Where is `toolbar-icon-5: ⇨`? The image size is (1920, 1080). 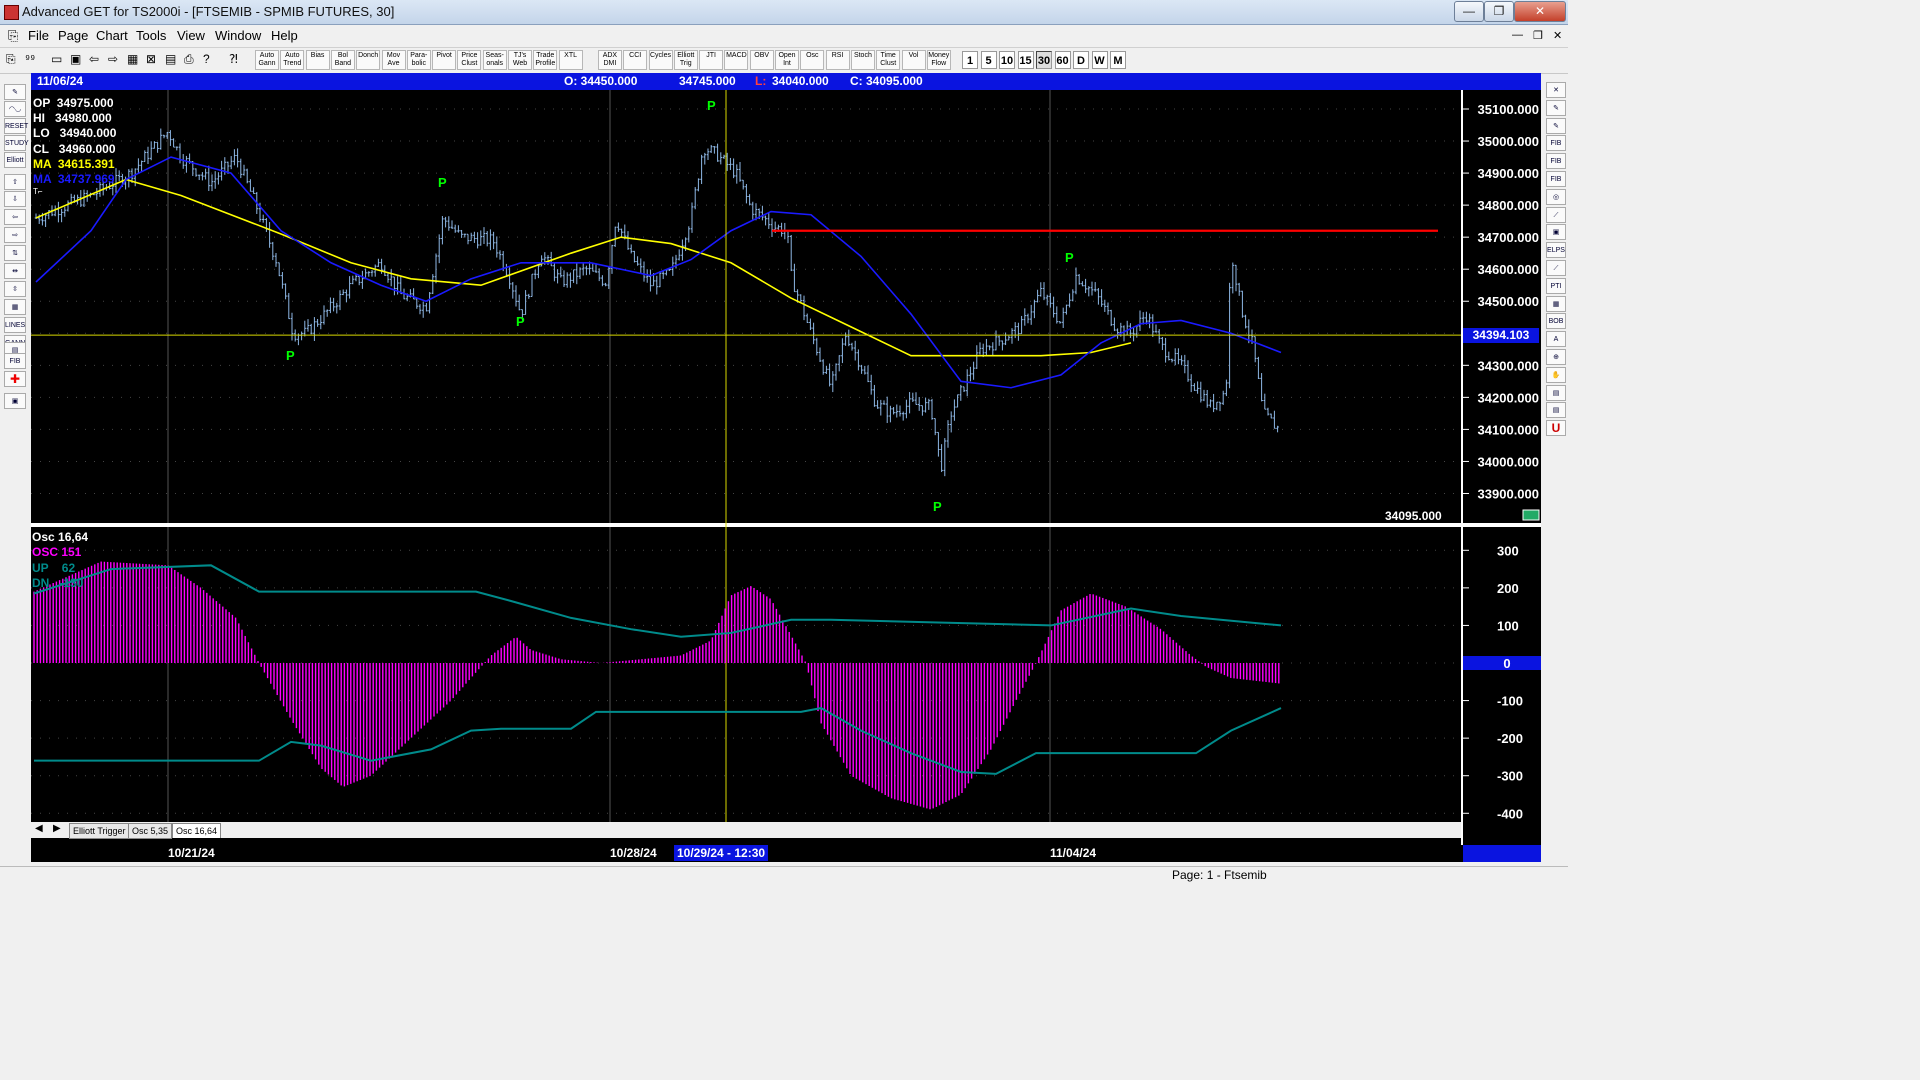
toolbar-icon-5: ⇨ is located at coordinates (113, 59).